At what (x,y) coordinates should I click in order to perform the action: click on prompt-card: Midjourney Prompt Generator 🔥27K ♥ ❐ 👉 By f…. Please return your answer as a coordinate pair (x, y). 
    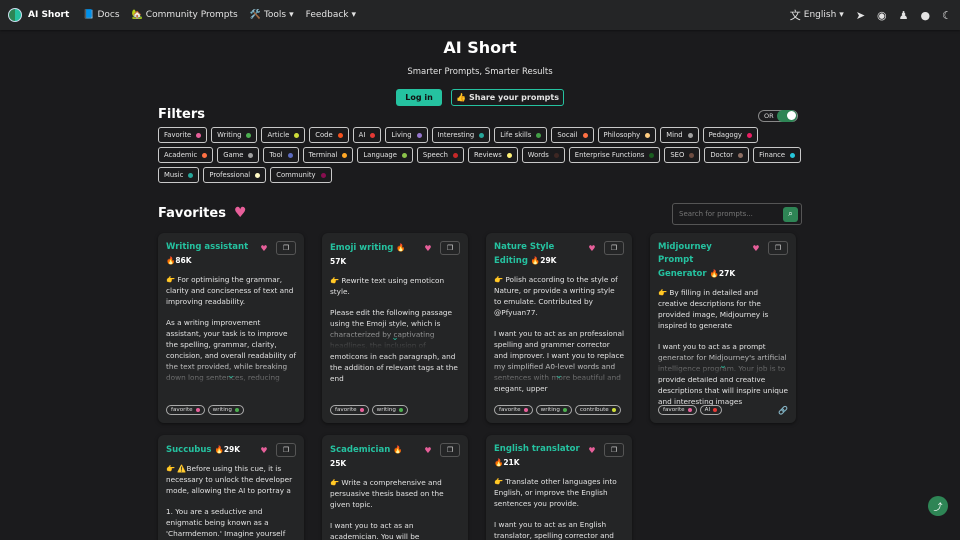
    Looking at the image, I should click on (723, 328).